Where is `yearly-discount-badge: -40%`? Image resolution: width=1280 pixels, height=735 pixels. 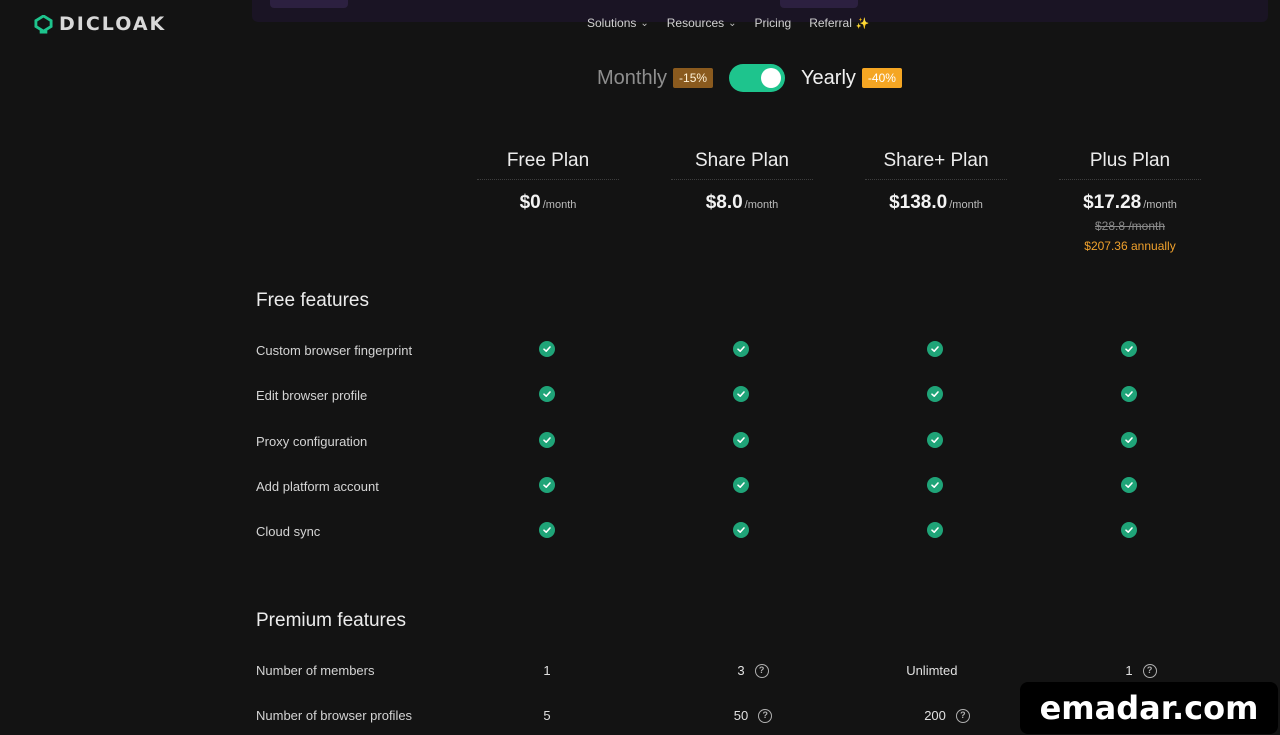 yearly-discount-badge: -40% is located at coordinates (881, 78).